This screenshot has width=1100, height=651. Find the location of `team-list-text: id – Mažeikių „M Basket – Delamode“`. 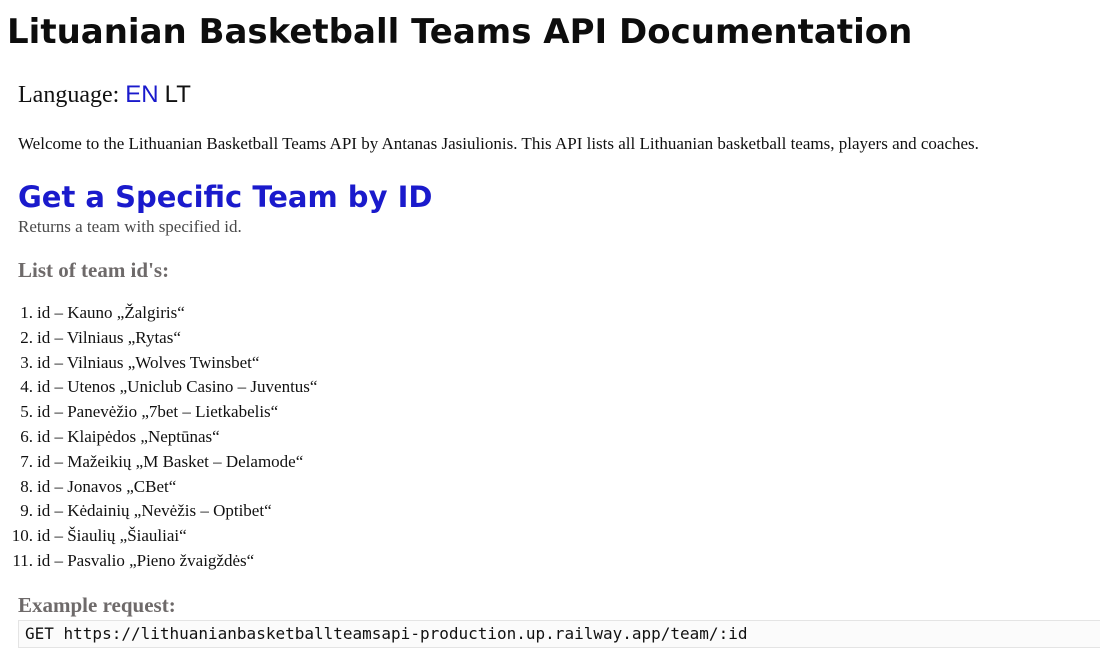

team-list-text: id – Mažeikių „M Basket – Delamode“ is located at coordinates (170, 461).